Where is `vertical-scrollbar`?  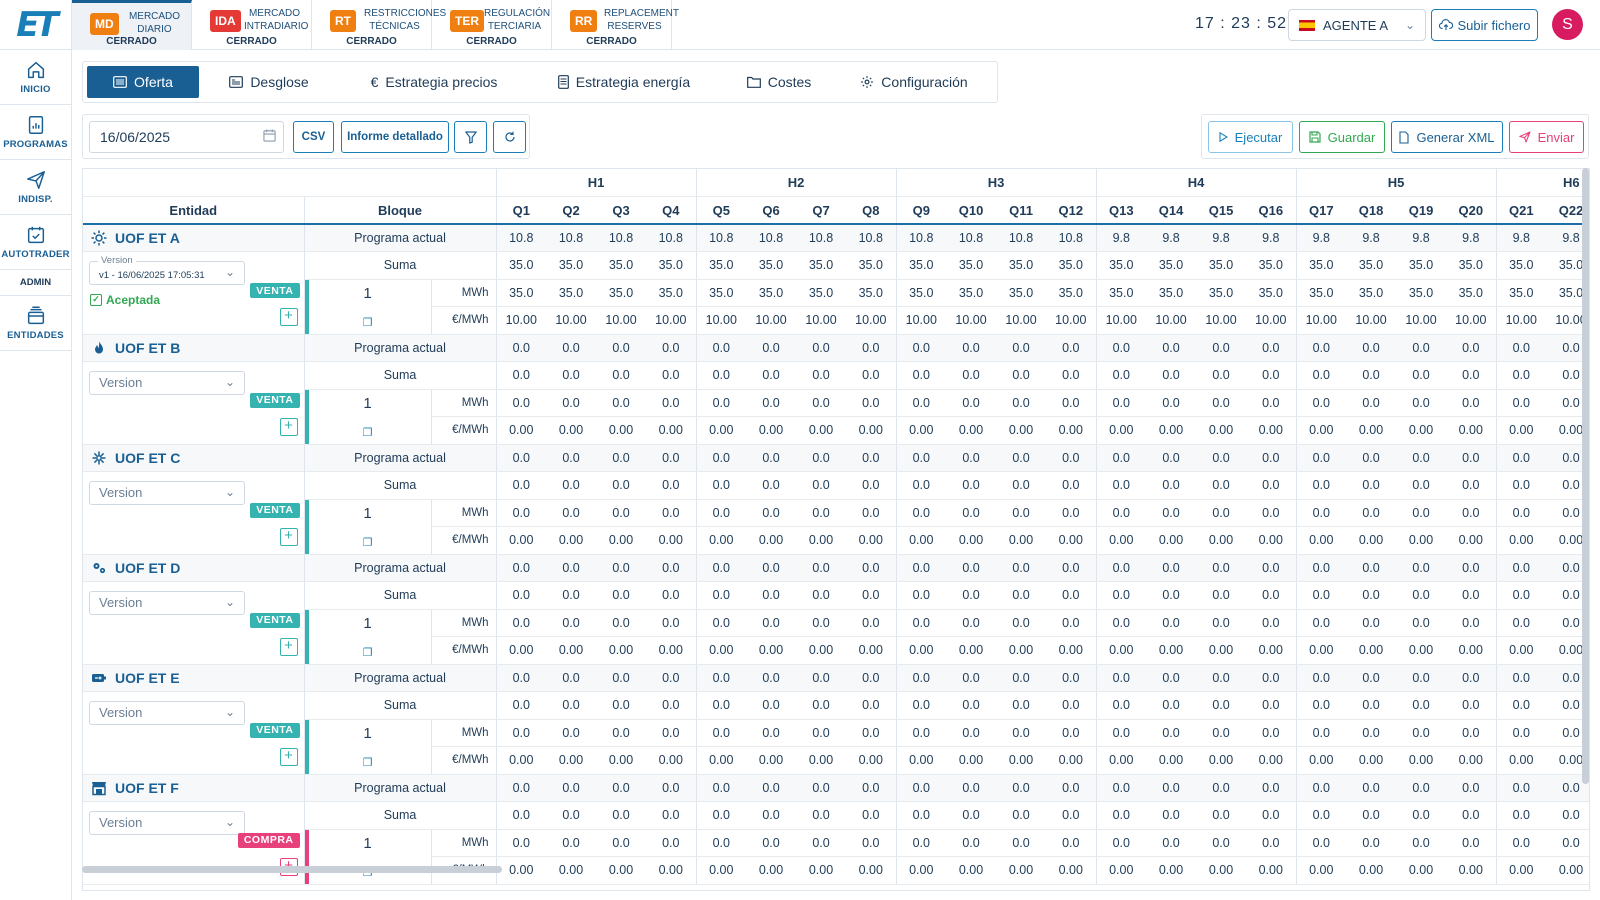
vertical-scrollbar is located at coordinates (1585, 476).